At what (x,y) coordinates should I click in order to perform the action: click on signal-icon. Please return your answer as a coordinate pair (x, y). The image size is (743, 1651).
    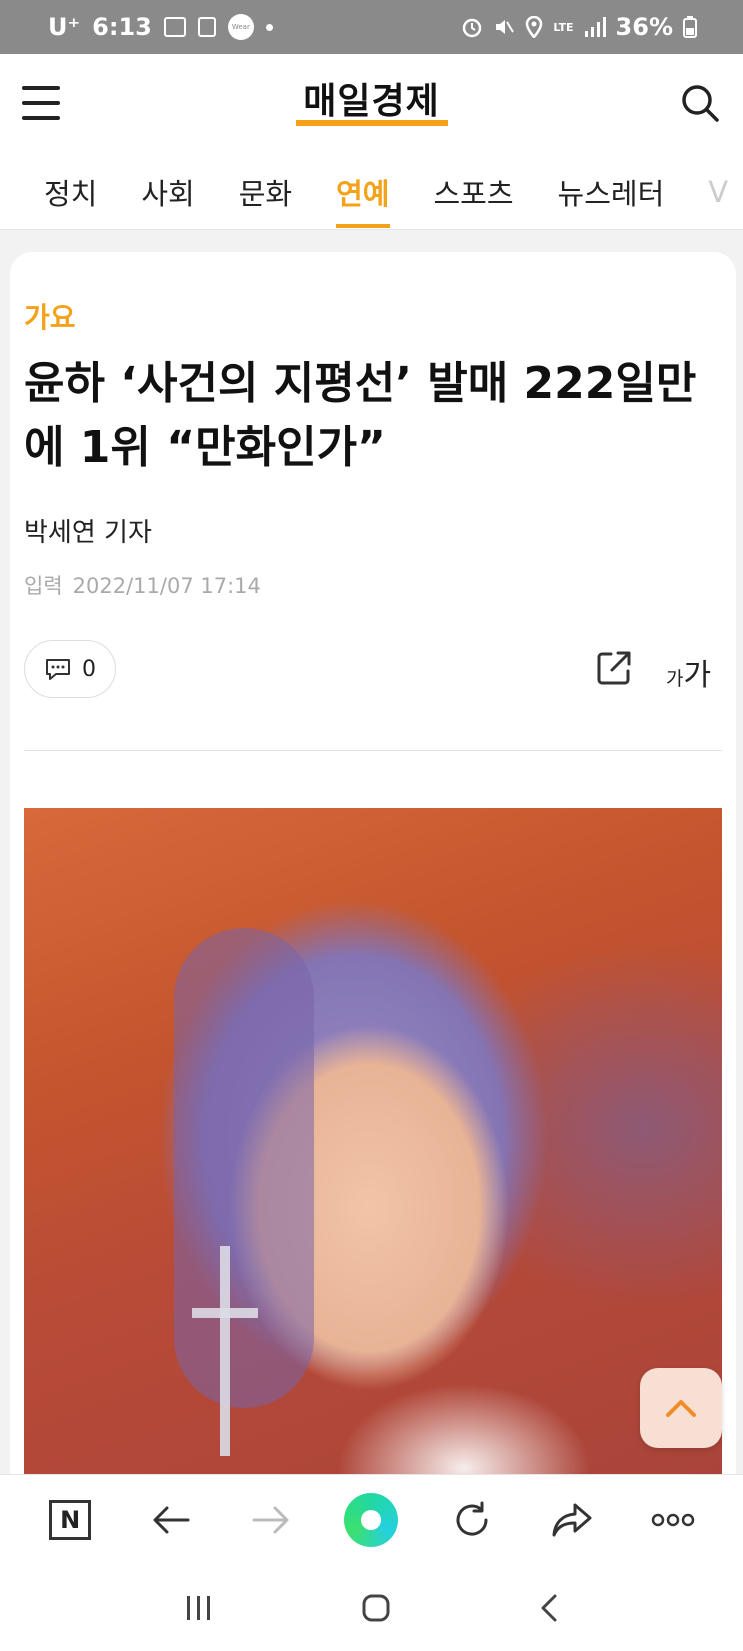
    Looking at the image, I should click on (595, 27).